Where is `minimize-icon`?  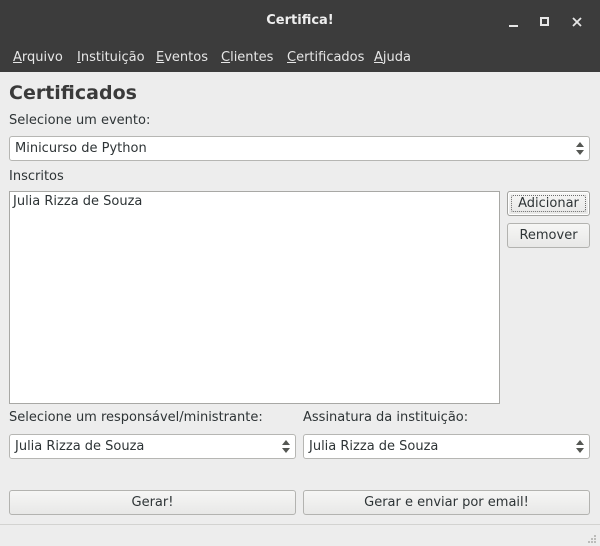
minimize-icon is located at coordinates (514, 22).